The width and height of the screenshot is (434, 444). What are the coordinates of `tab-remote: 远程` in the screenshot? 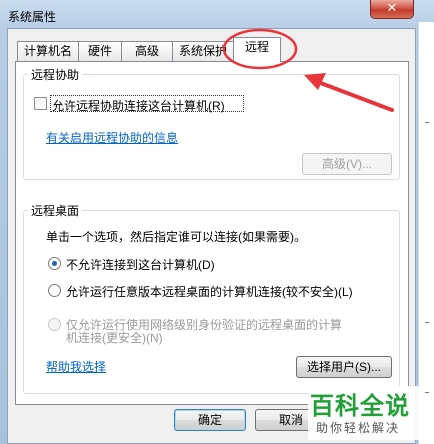 It's located at (257, 49).